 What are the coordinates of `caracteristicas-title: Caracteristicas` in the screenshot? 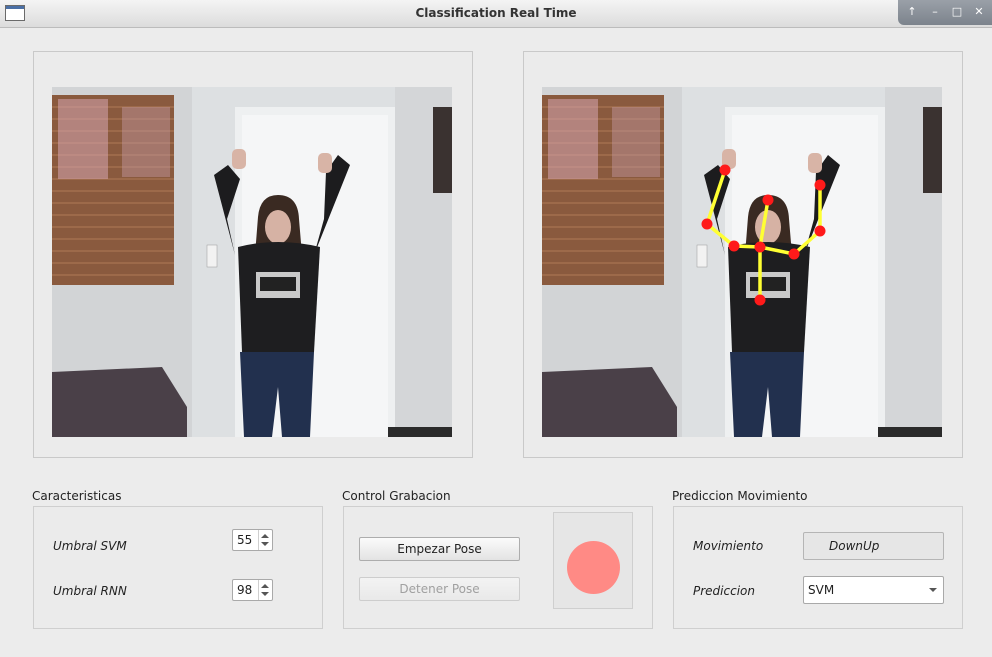 It's located at (77, 496).